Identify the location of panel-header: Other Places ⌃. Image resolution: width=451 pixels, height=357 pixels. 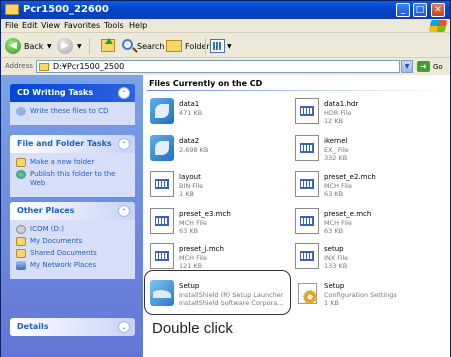
(72, 211).